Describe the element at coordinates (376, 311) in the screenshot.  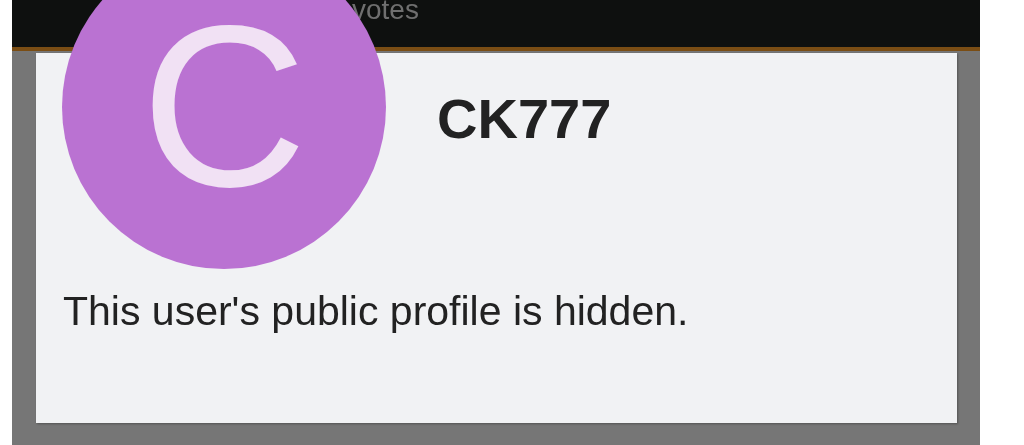
I see `hidden-profile-message: This user's public profile is hidden.` at that location.